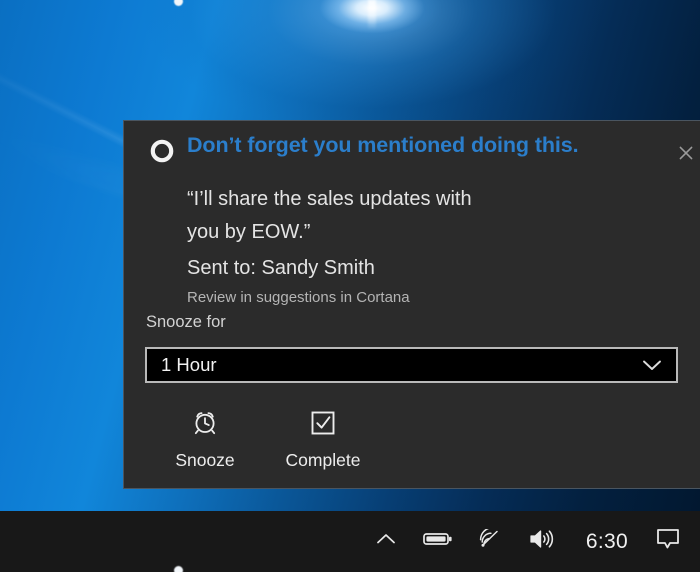 Image resolution: width=700 pixels, height=572 pixels. I want to click on complete-button-label: Complete, so click(323, 460).